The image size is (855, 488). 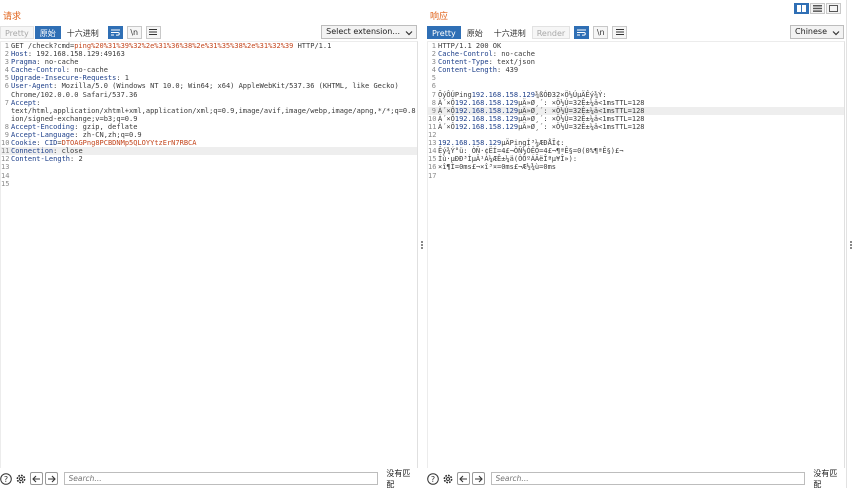 I want to click on line-number: 1, so click(x=433, y=46).